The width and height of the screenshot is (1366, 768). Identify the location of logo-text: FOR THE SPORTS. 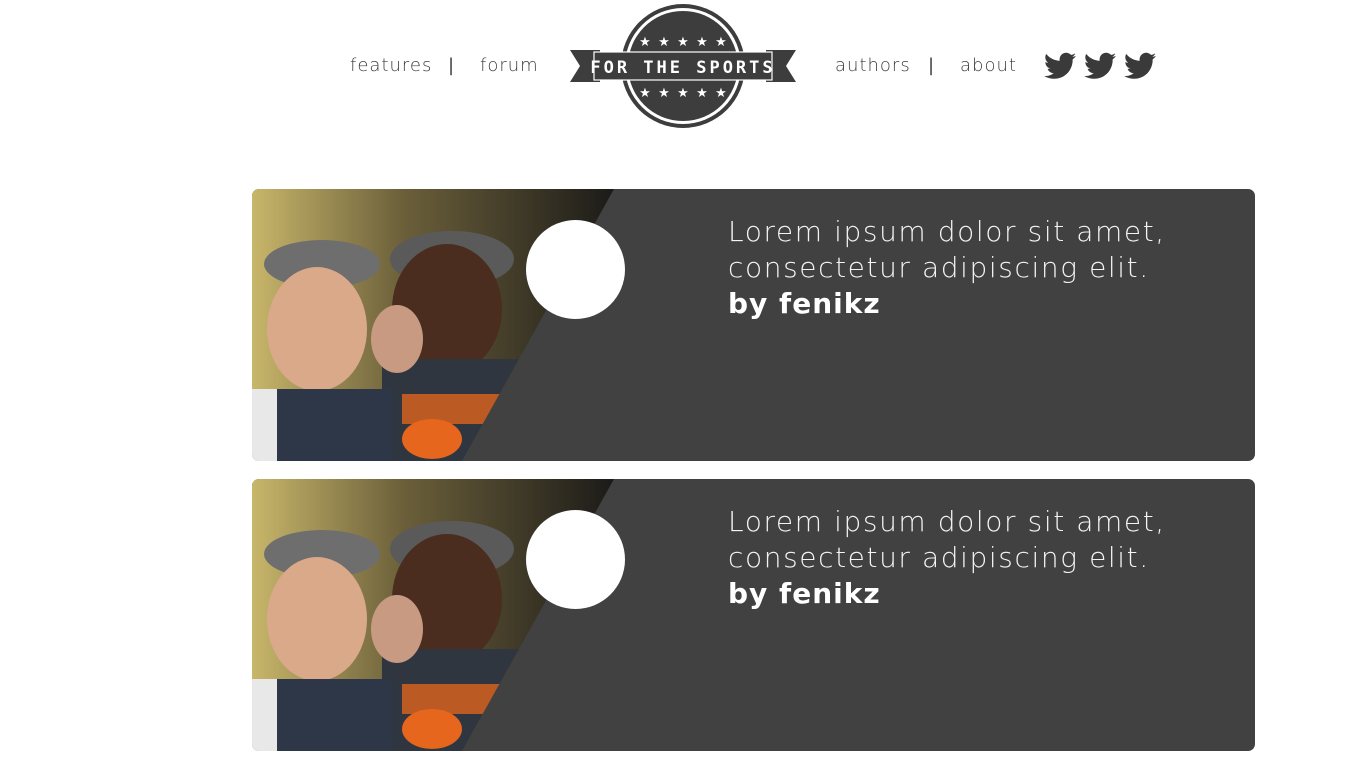
(682, 68).